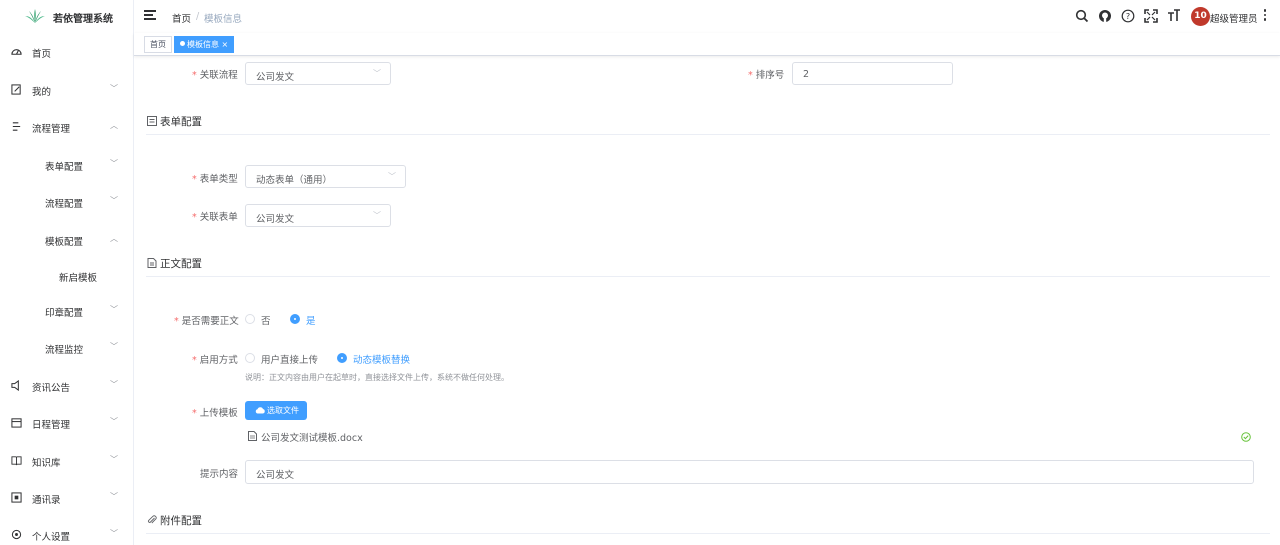 This screenshot has height=545, width=1280. Describe the element at coordinates (275, 475) in the screenshot. I see `tip-input-value: 公司发文` at that location.